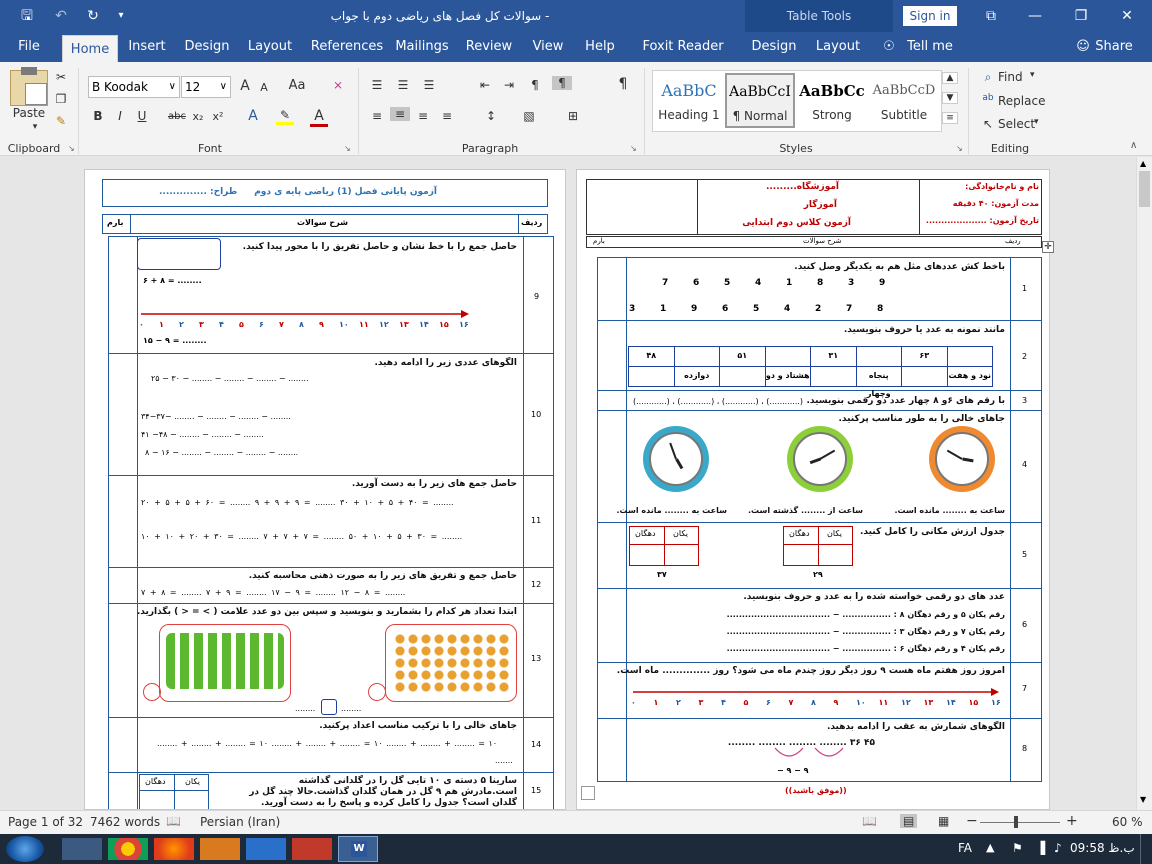 The height and width of the screenshot is (864, 1152). What do you see at coordinates (588, 793) in the screenshot?
I see `table-resize-handle` at bounding box center [588, 793].